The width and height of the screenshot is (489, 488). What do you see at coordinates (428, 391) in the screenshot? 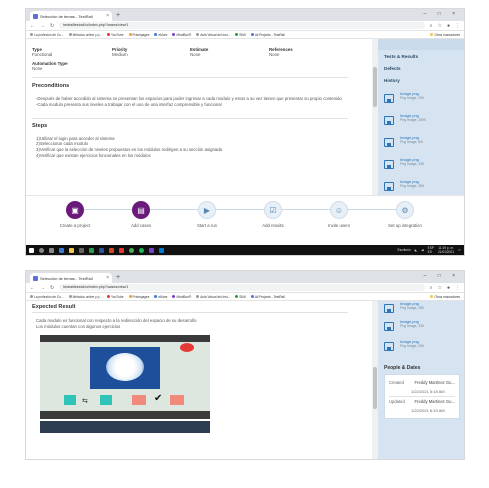
I see `created-date-row: 1/22/2021 5:18 AM` at bounding box center [428, 391].